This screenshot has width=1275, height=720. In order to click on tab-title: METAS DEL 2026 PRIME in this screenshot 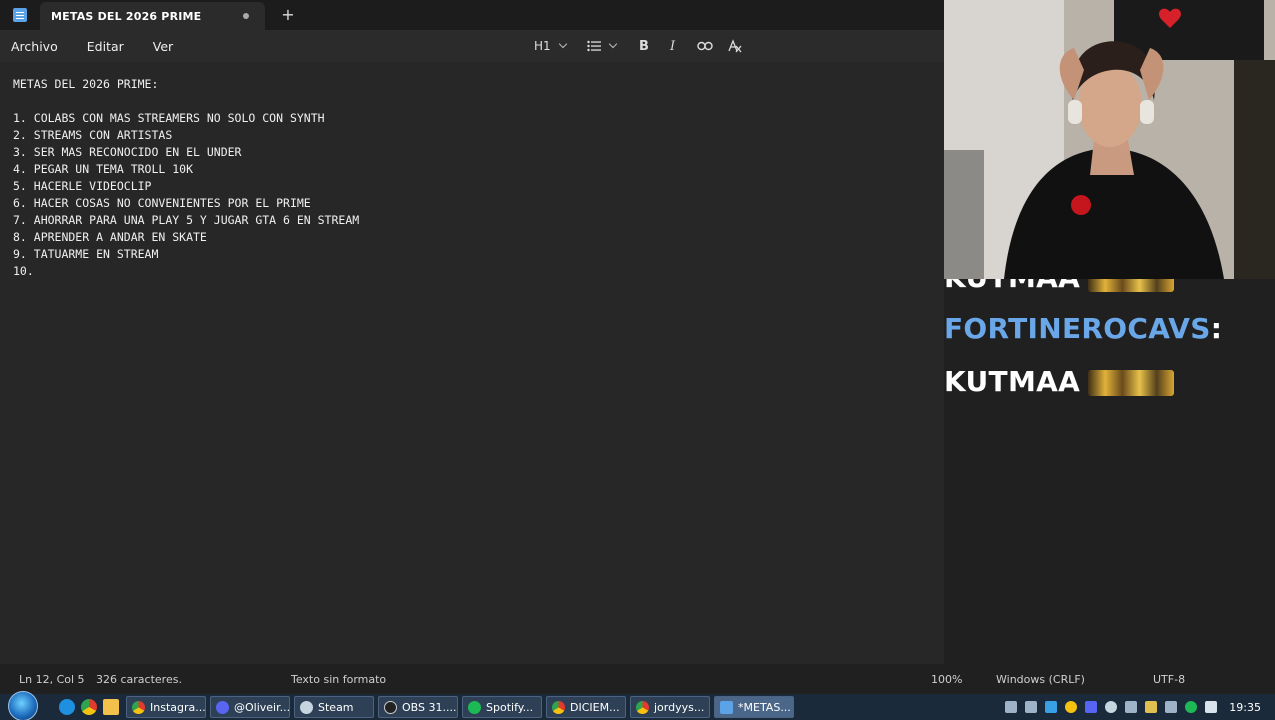, I will do `click(126, 16)`.